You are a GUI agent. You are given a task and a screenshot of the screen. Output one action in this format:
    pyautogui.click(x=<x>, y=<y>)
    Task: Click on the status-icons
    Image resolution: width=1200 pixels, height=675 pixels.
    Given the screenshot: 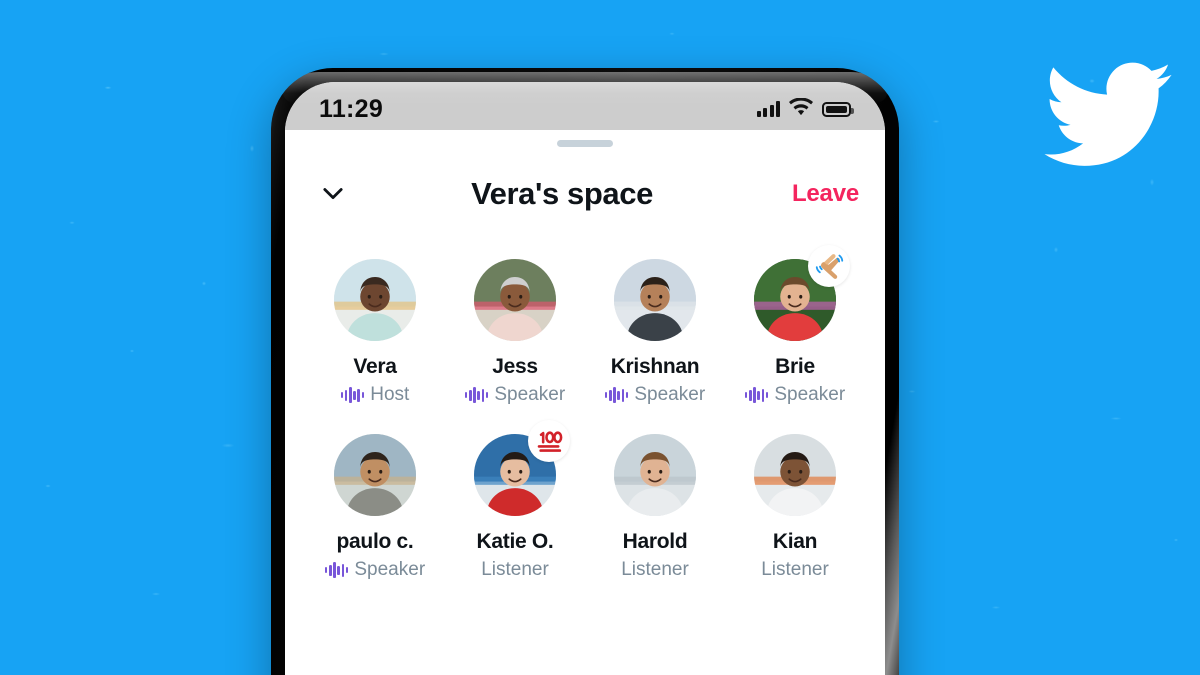 What is the action you would take?
    pyautogui.click(x=805, y=109)
    